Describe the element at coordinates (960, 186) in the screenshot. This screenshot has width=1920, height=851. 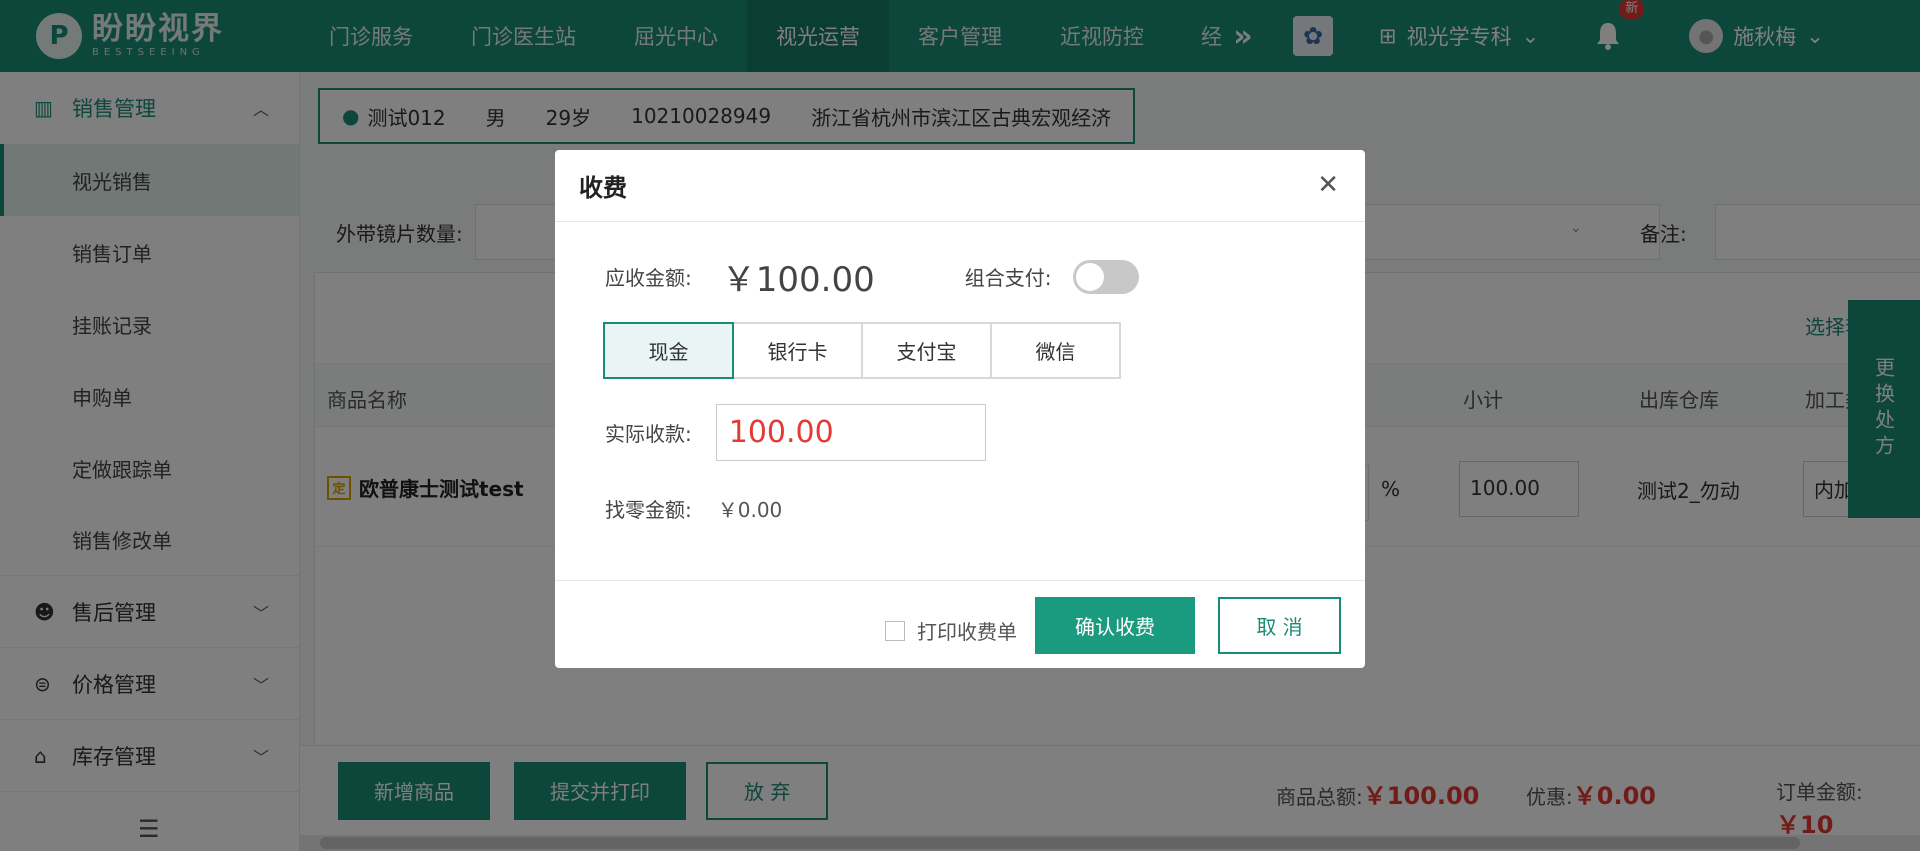
I see `dialog-header: 收费` at that location.